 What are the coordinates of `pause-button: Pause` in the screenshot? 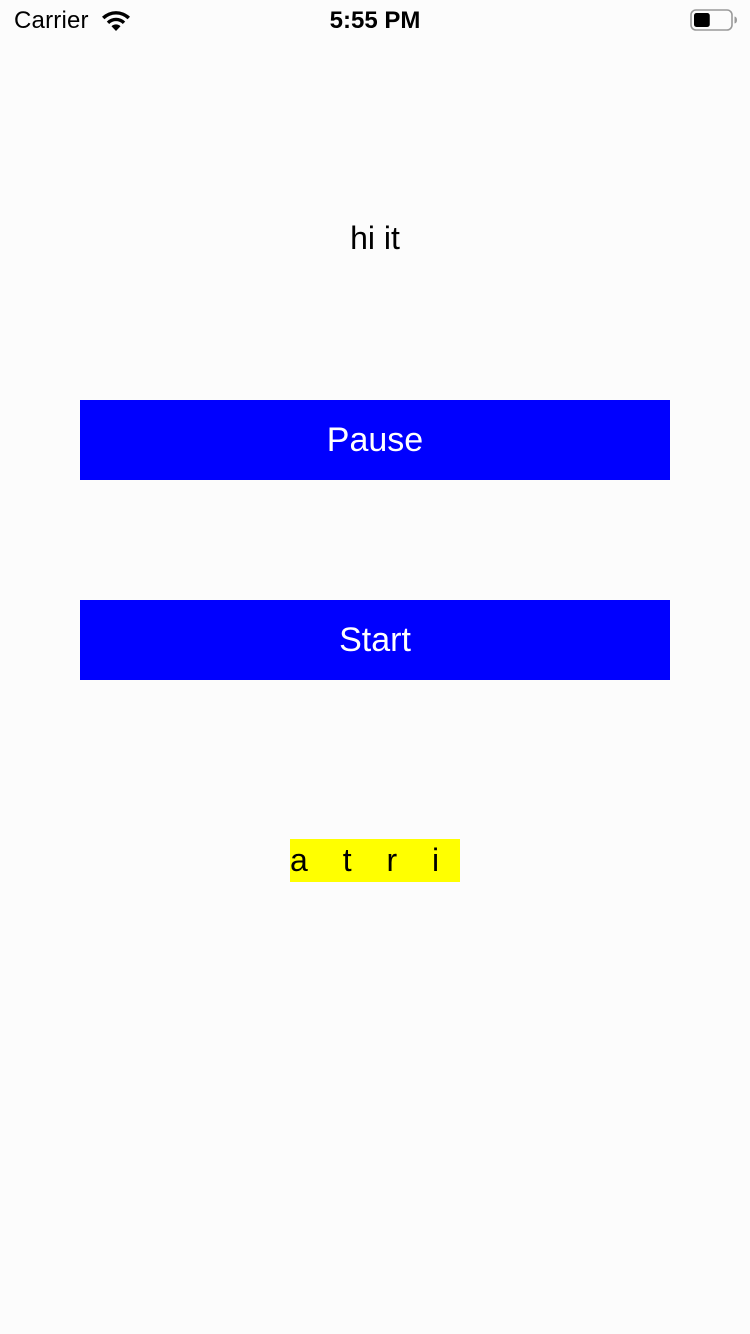 It's located at (375, 440).